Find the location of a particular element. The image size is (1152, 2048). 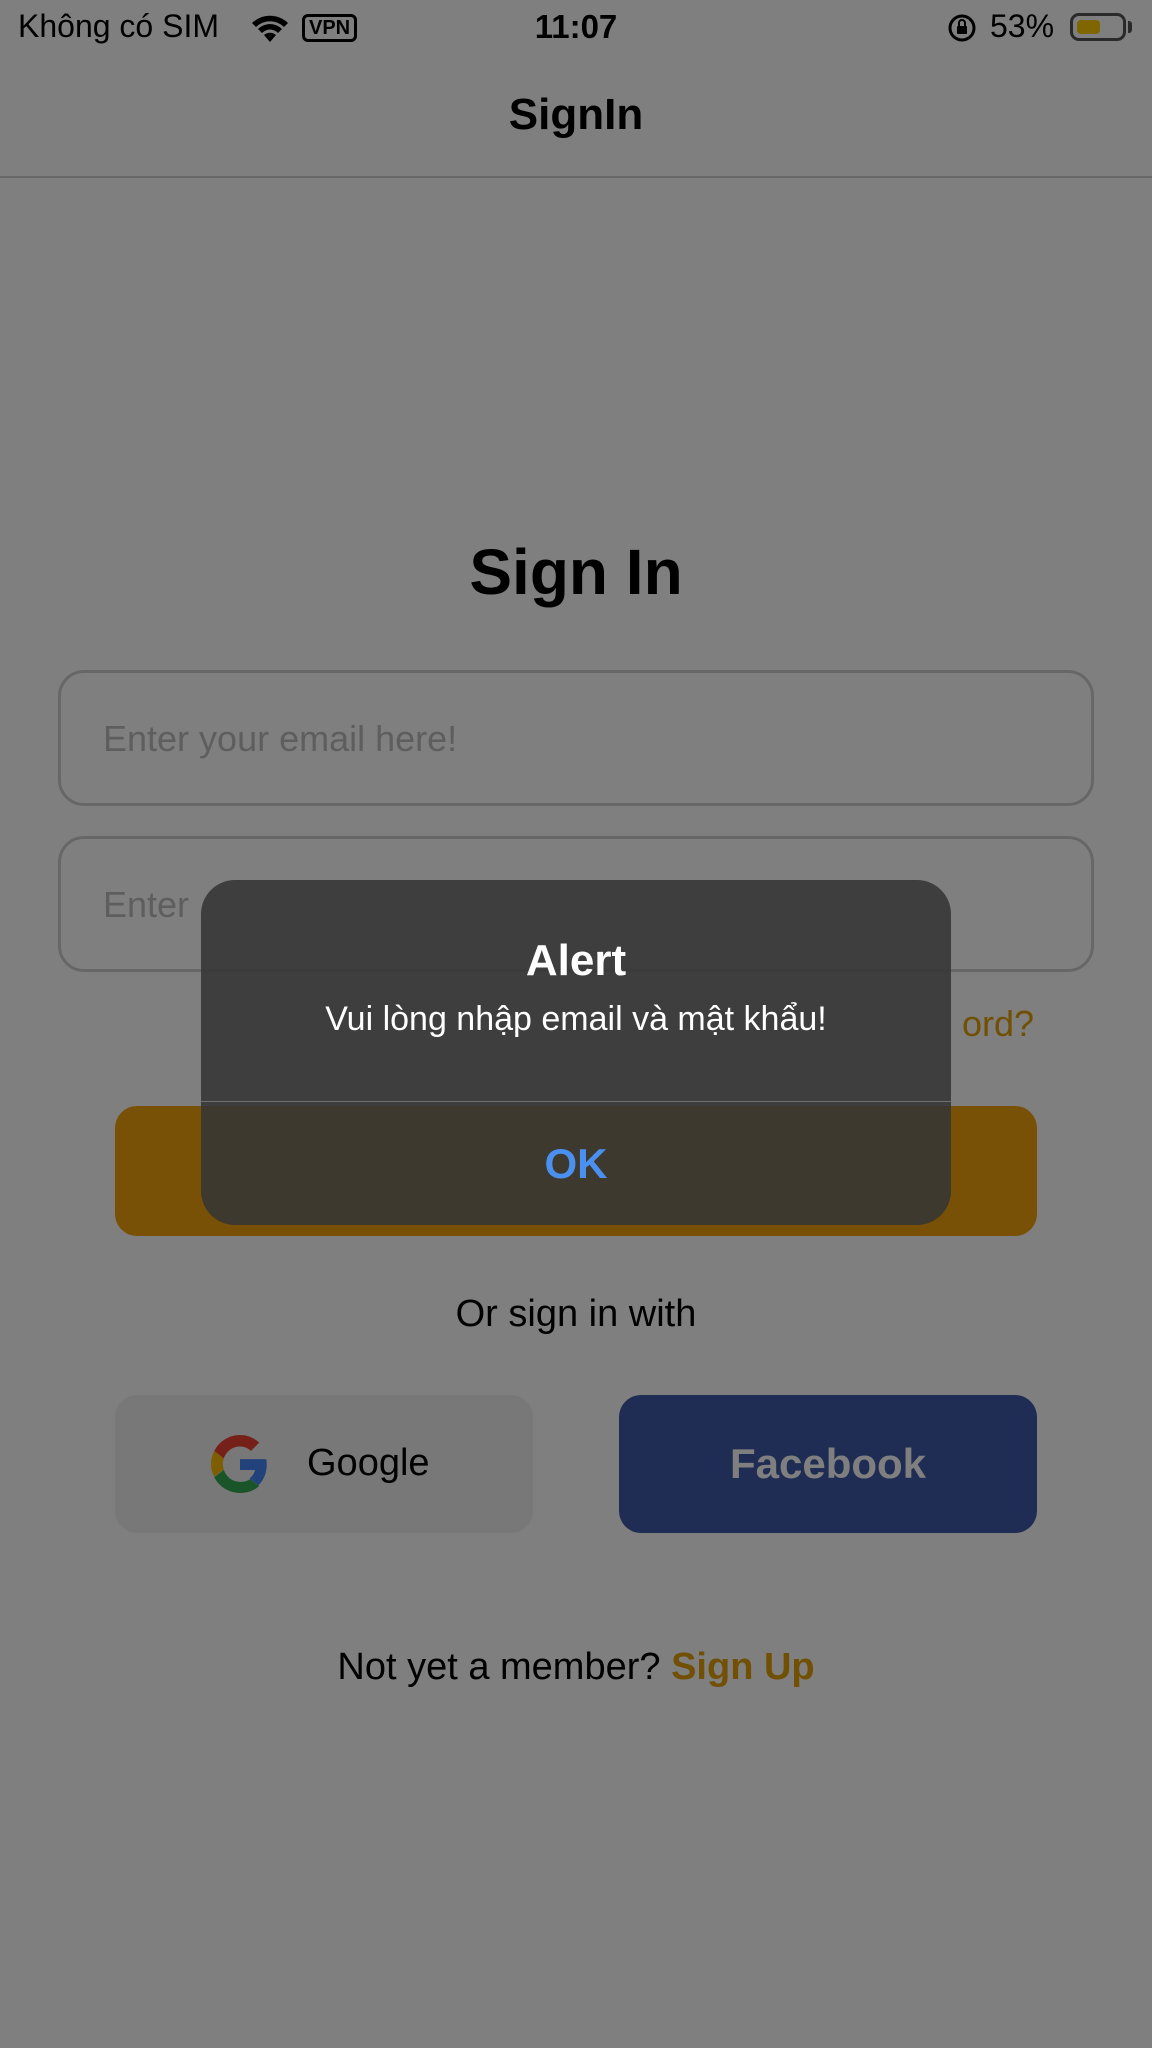

alert-message: Vui lòng nhập email và mật khẩu! is located at coordinates (576, 1019).